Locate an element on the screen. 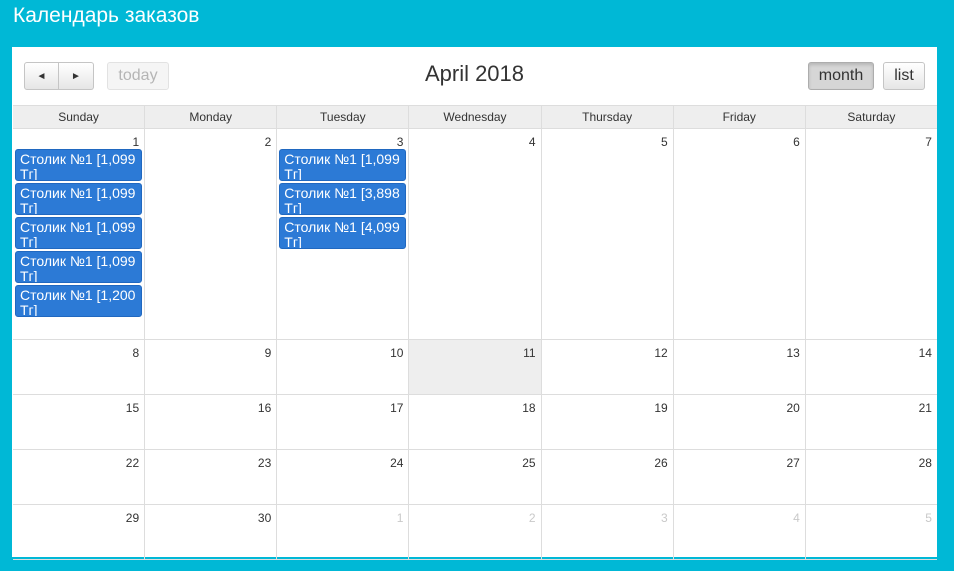  day-number: 12 is located at coordinates (660, 353).